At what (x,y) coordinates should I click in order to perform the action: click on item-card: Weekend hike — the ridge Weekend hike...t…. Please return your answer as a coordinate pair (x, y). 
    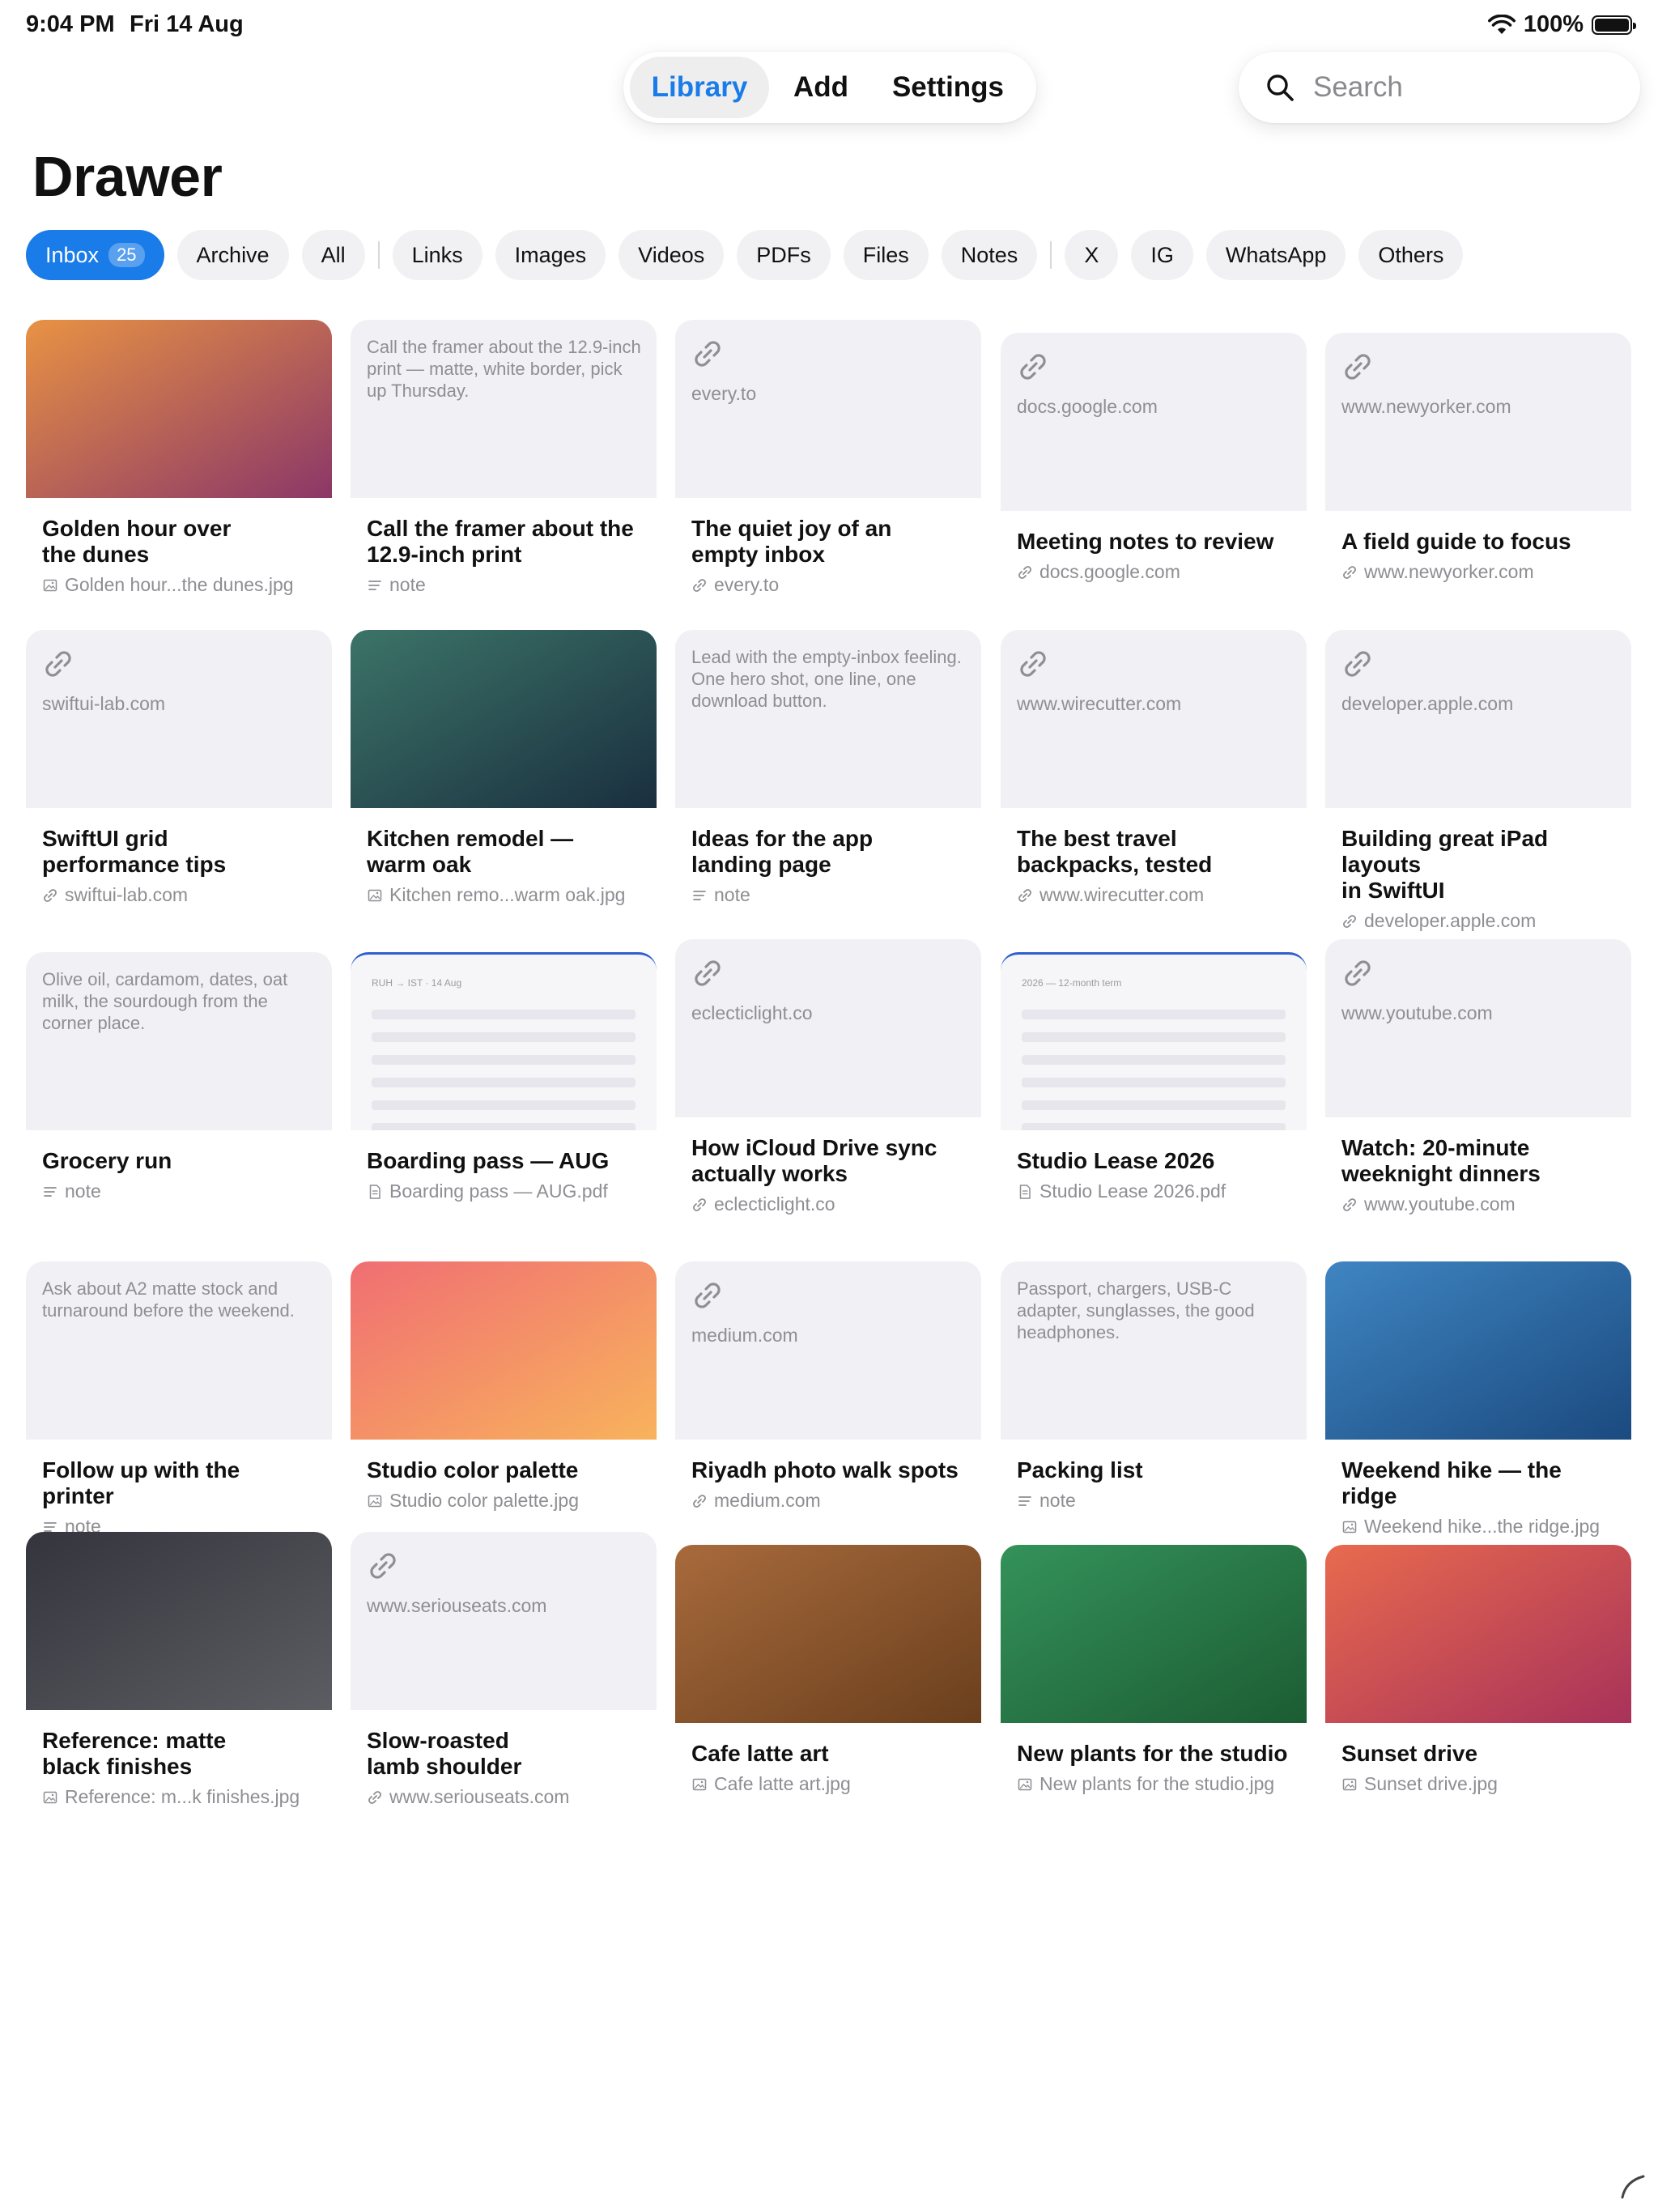
    Looking at the image, I should click on (1478, 1399).